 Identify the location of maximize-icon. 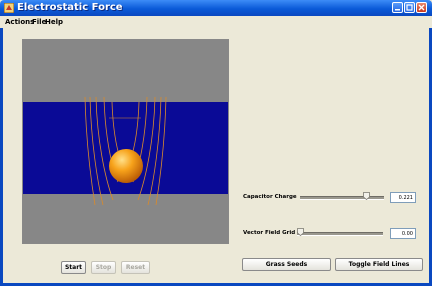
(409, 7).